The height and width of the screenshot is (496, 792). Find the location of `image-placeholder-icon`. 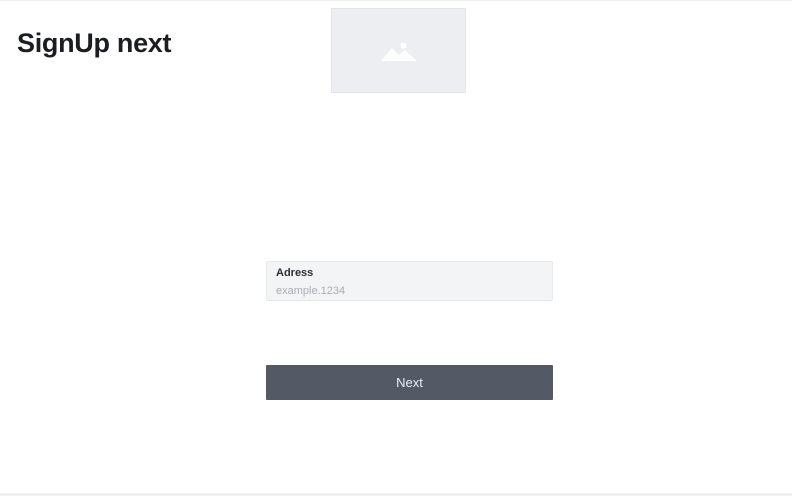

image-placeholder-icon is located at coordinates (398, 51).